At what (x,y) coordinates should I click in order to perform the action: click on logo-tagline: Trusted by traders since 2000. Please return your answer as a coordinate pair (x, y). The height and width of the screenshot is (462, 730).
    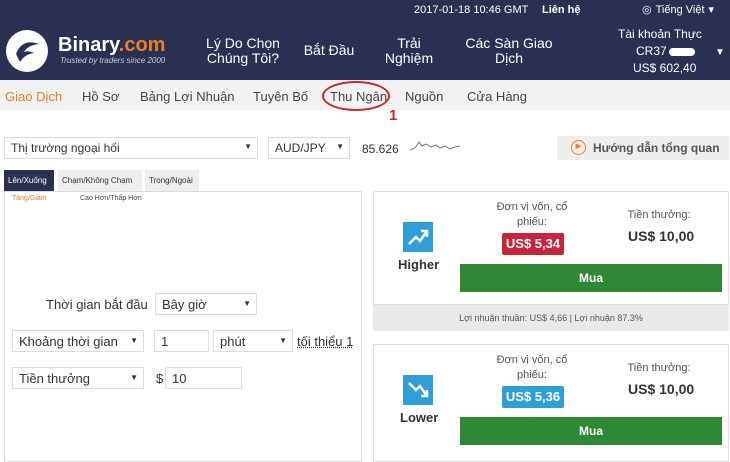
    Looking at the image, I should click on (113, 60).